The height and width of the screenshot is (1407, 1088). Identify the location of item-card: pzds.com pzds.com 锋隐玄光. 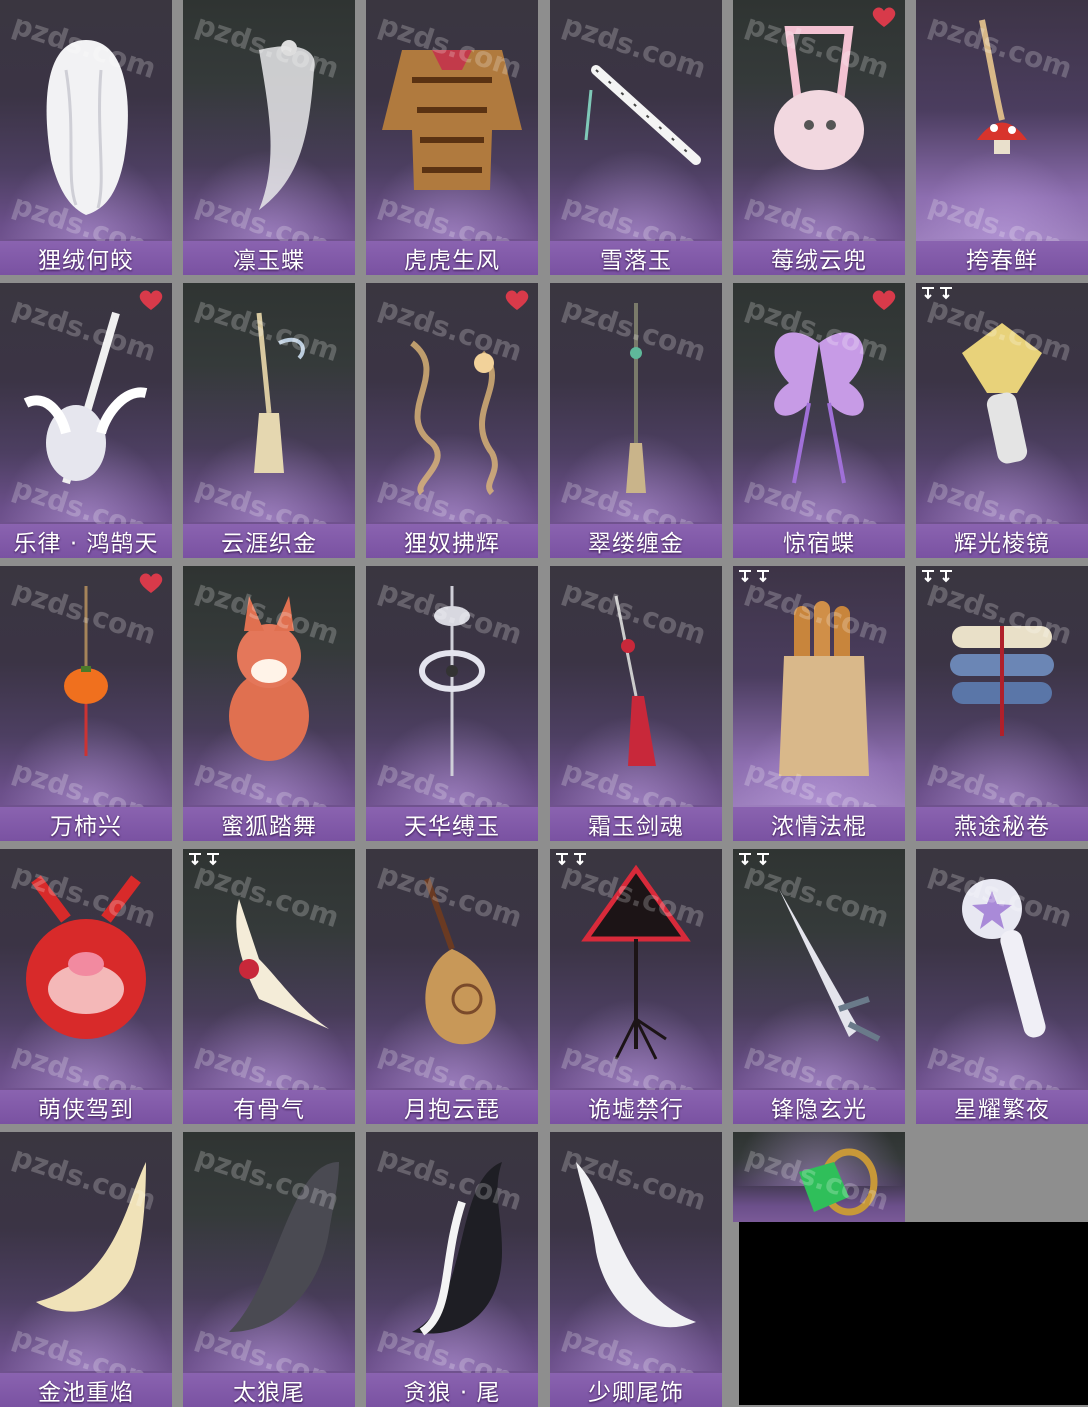
(819, 986).